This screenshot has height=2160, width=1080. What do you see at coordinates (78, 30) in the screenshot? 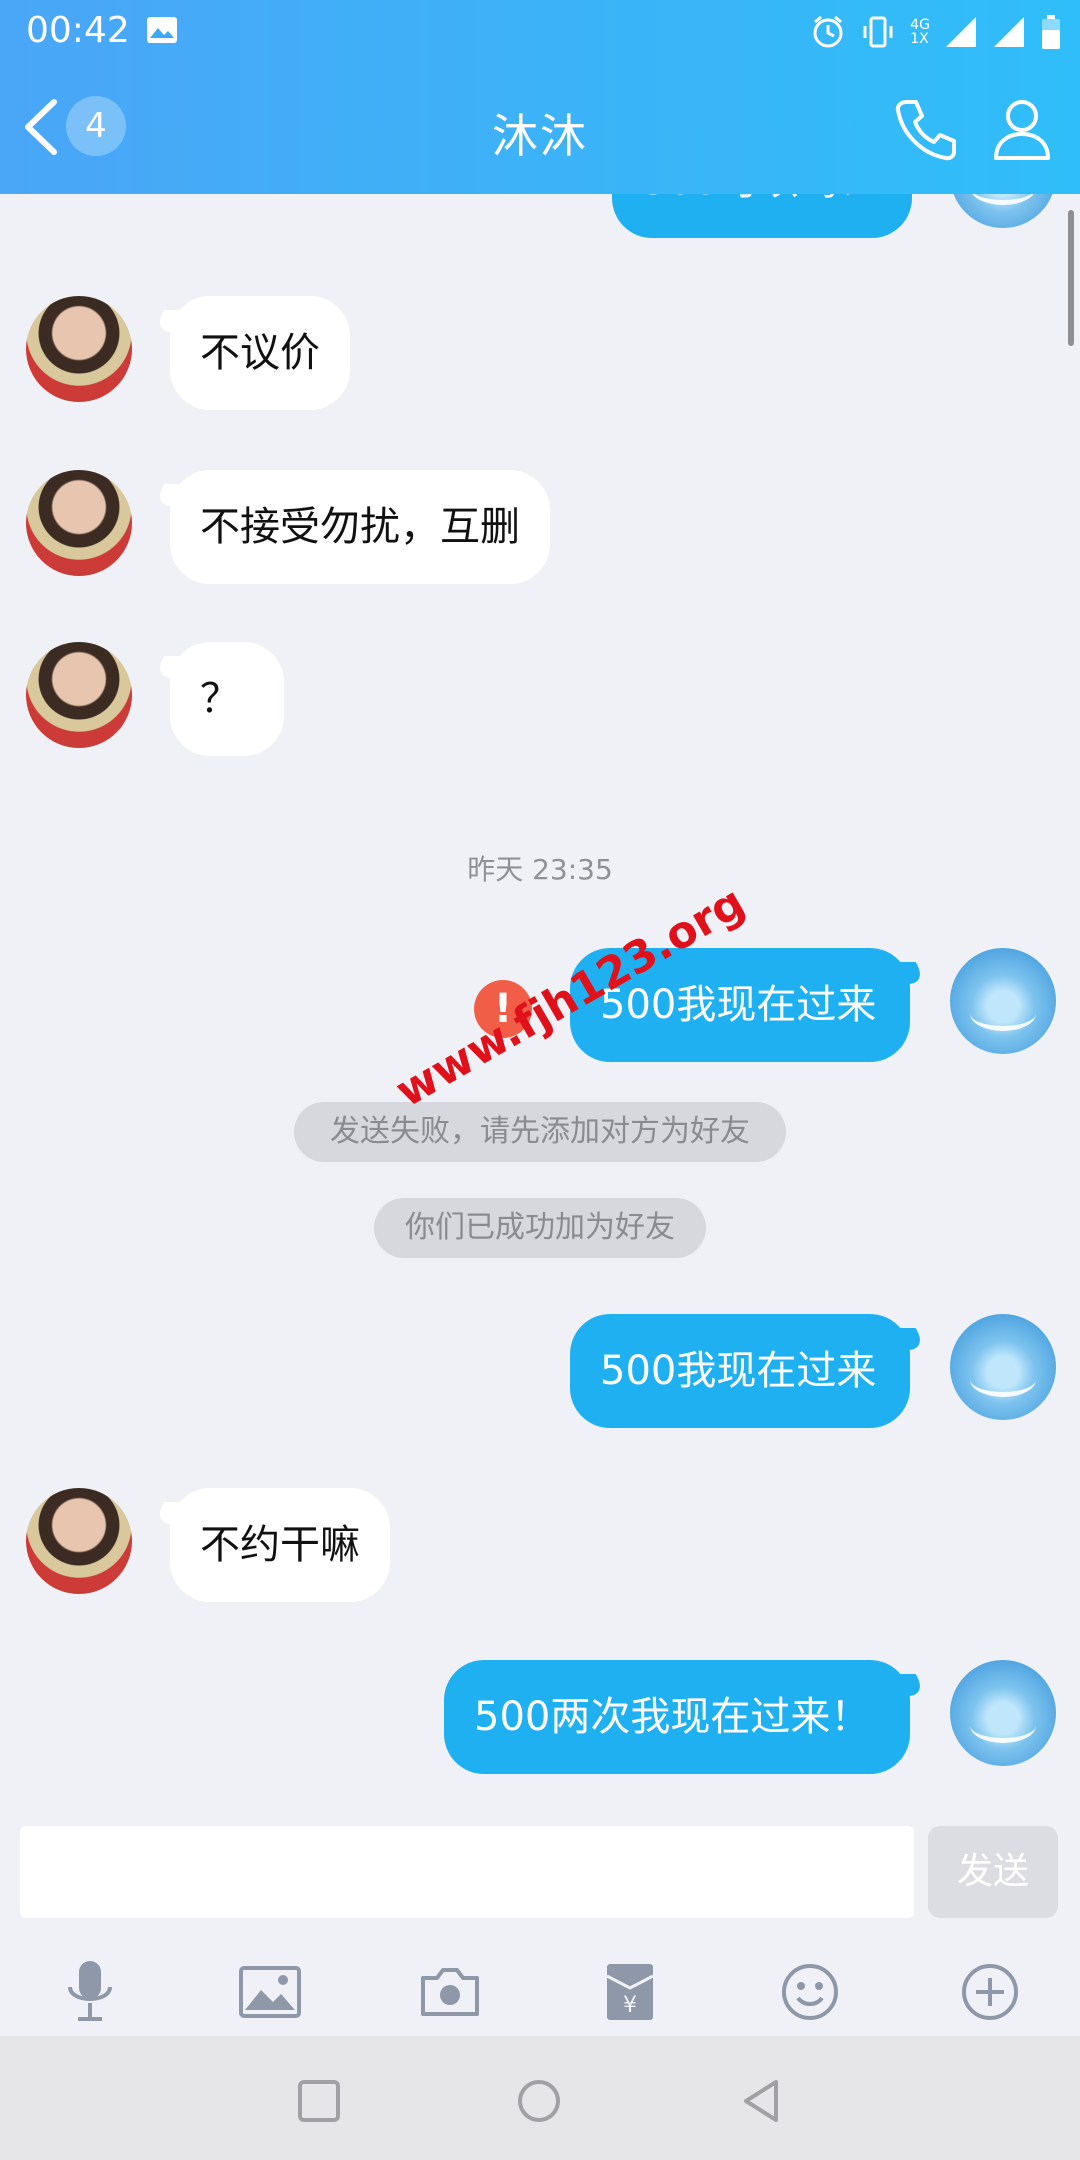
I see `status-time: 00:42` at bounding box center [78, 30].